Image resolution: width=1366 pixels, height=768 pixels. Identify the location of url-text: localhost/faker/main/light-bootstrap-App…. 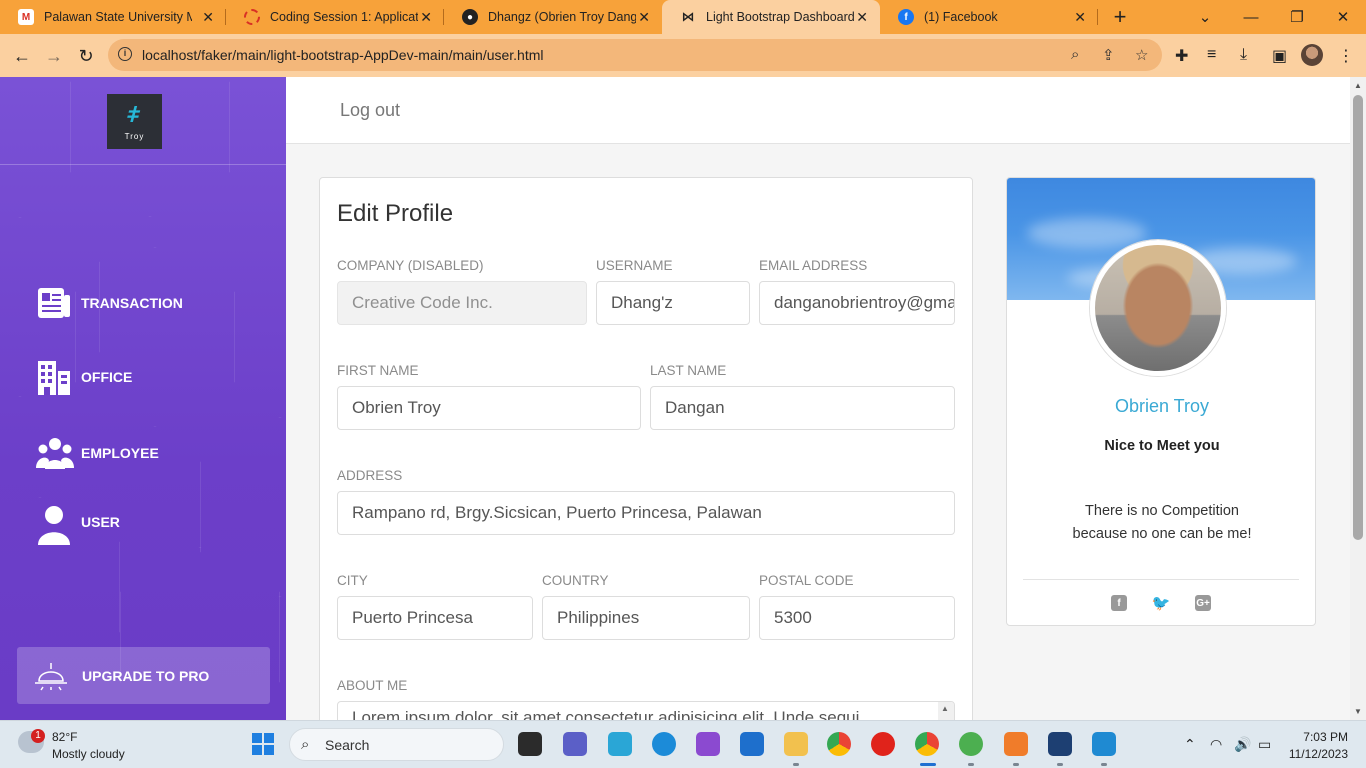
(343, 55).